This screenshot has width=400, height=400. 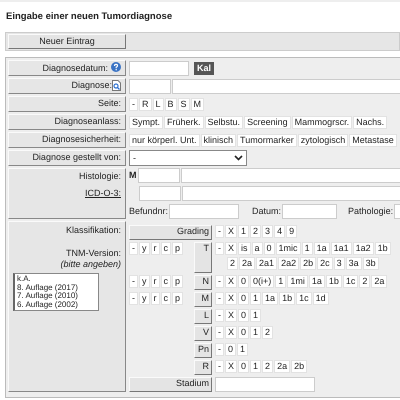 I want to click on option-button: 0(i+), so click(x=262, y=281).